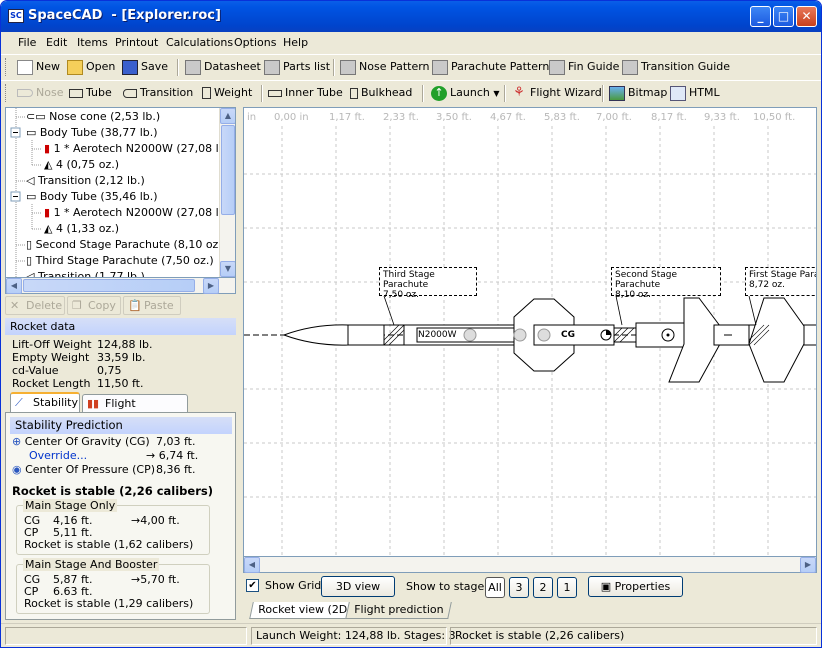 This screenshot has height=648, width=822. Describe the element at coordinates (255, 42) in the screenshot. I see `menu-options: Options` at that location.